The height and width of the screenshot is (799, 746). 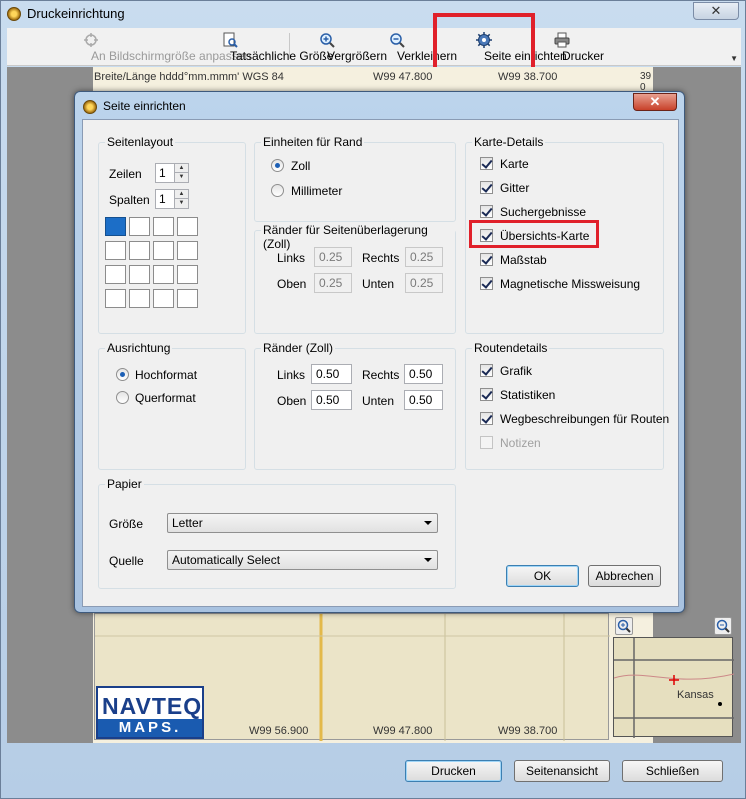 I want to click on page-setup-highlight, so click(x=484, y=43).